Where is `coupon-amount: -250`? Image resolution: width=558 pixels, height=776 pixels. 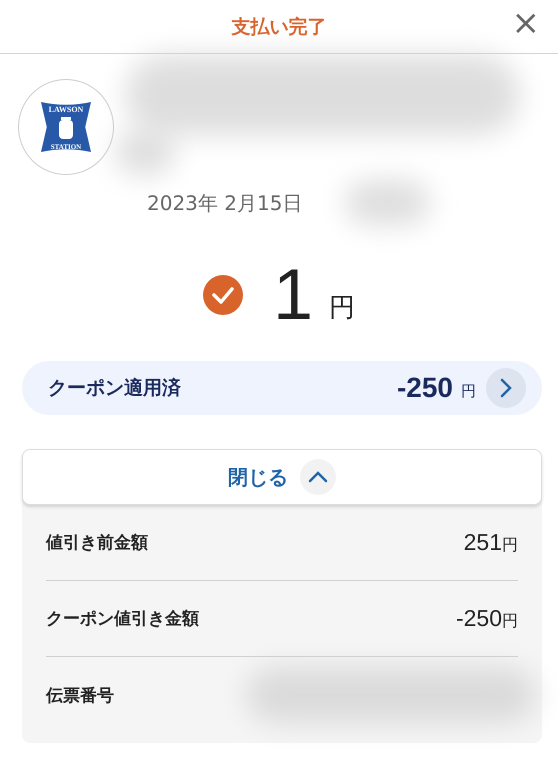
coupon-amount: -250 is located at coordinates (424, 388).